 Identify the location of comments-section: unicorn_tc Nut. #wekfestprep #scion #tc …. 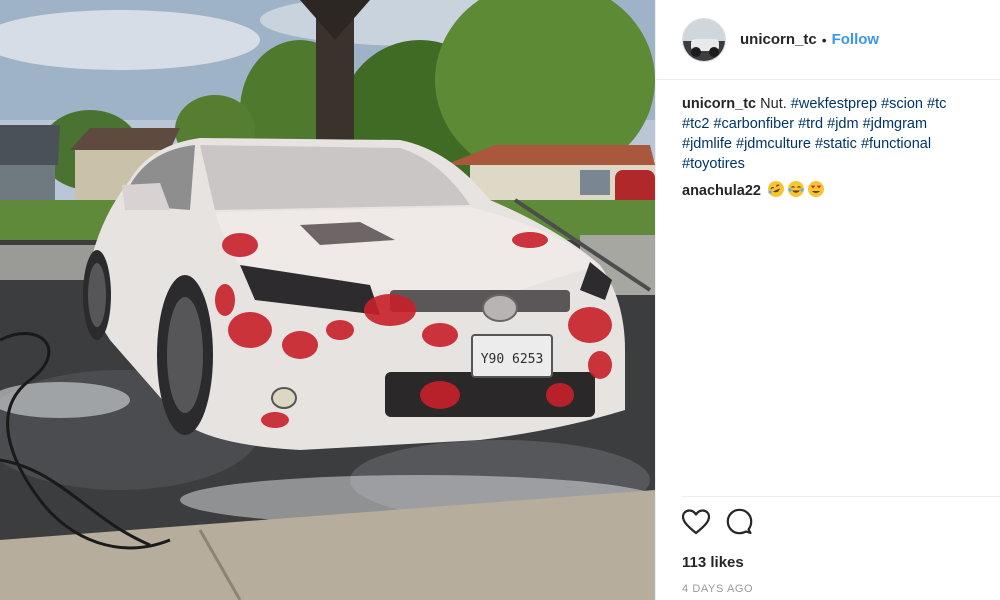
(828, 140).